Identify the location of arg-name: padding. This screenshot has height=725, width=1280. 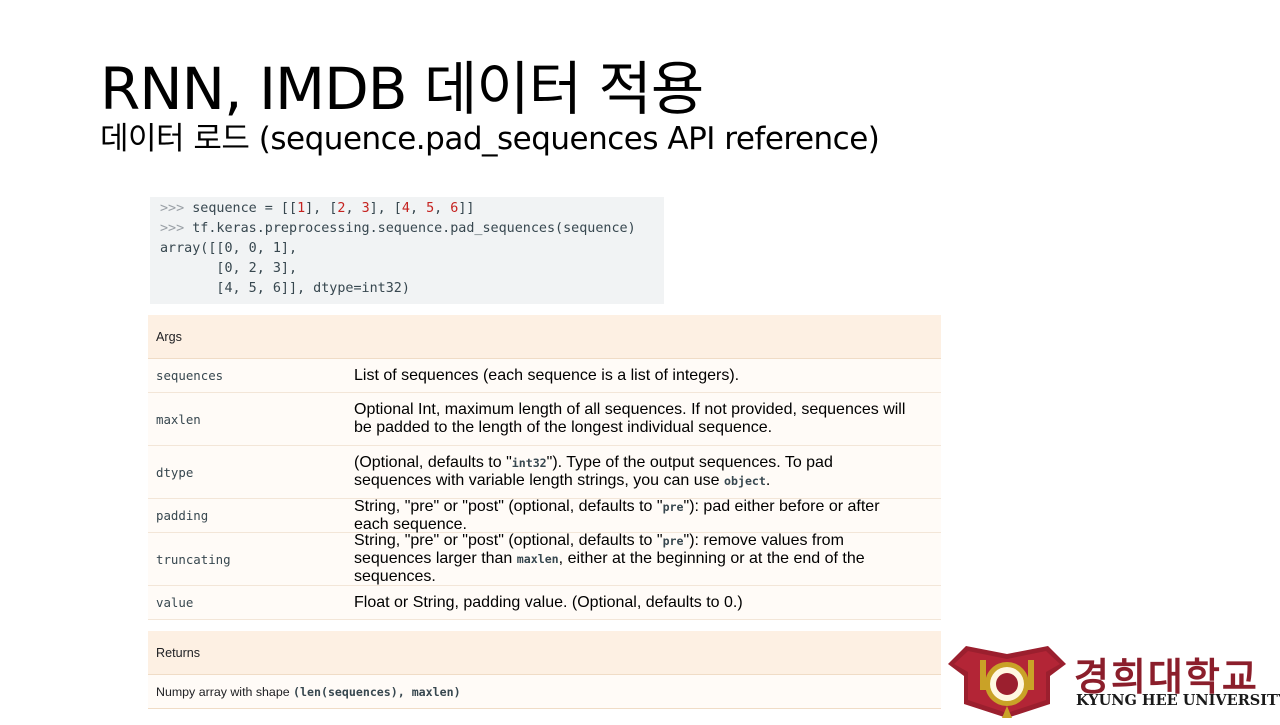
(182, 515).